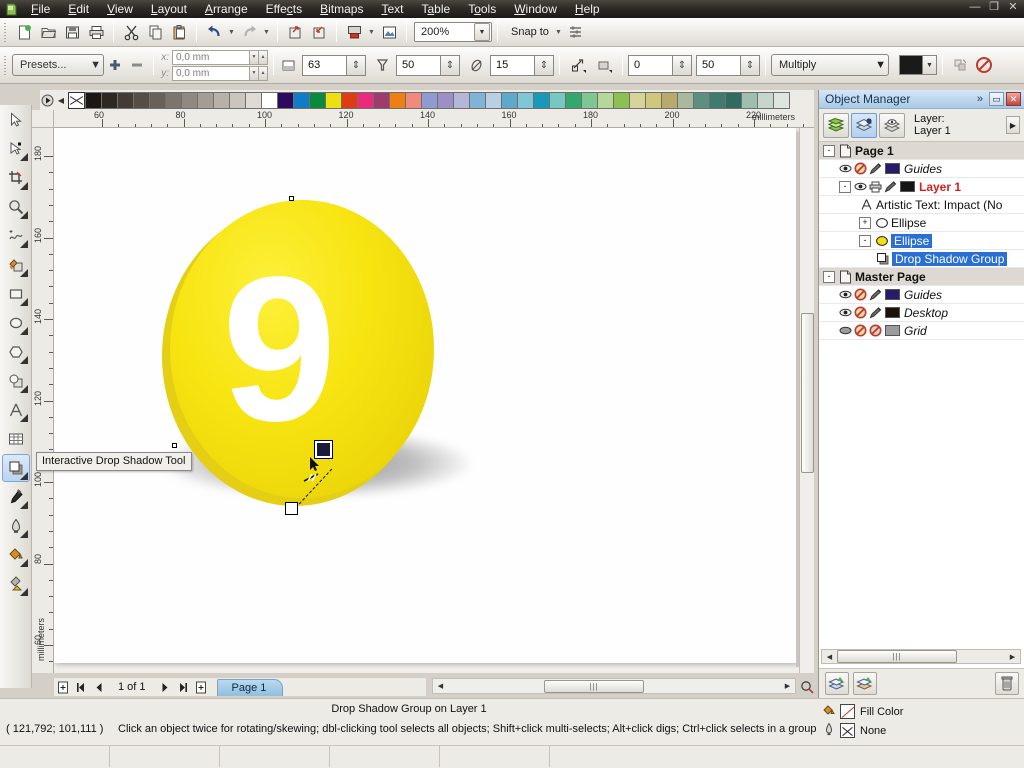  Describe the element at coordinates (650, 65) in the screenshot. I see `shadow-fade-input: 0` at that location.